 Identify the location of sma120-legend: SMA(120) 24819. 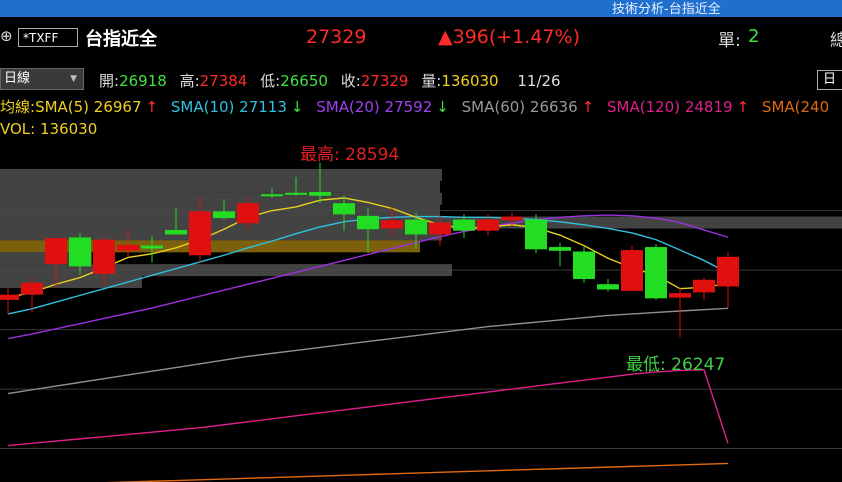
(670, 107).